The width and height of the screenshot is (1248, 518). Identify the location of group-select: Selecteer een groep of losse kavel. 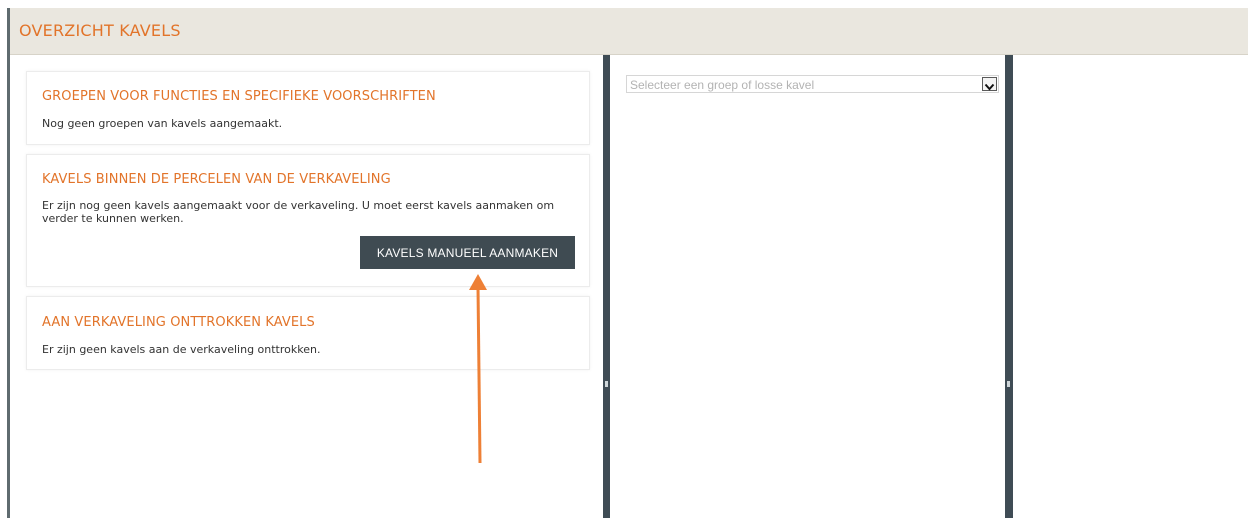
(812, 84).